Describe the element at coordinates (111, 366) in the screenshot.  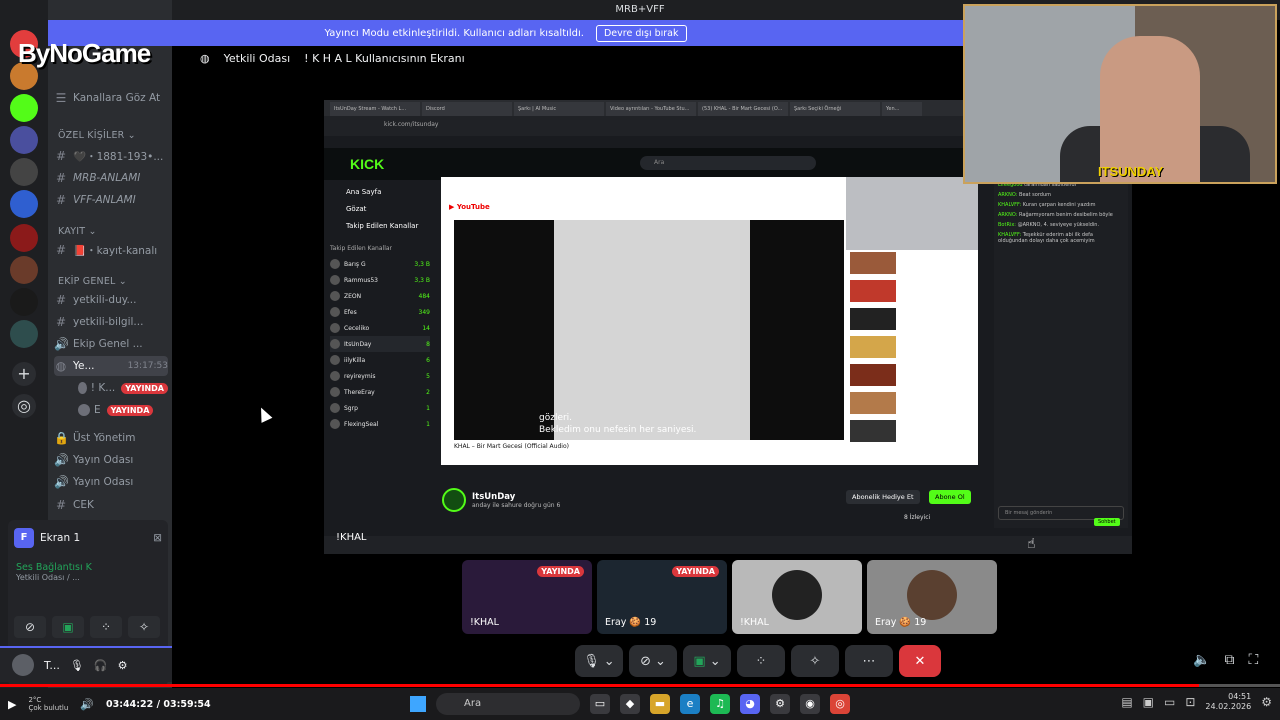
I see `voice-channel-active: ◍ Ye... 13:17:53` at that location.